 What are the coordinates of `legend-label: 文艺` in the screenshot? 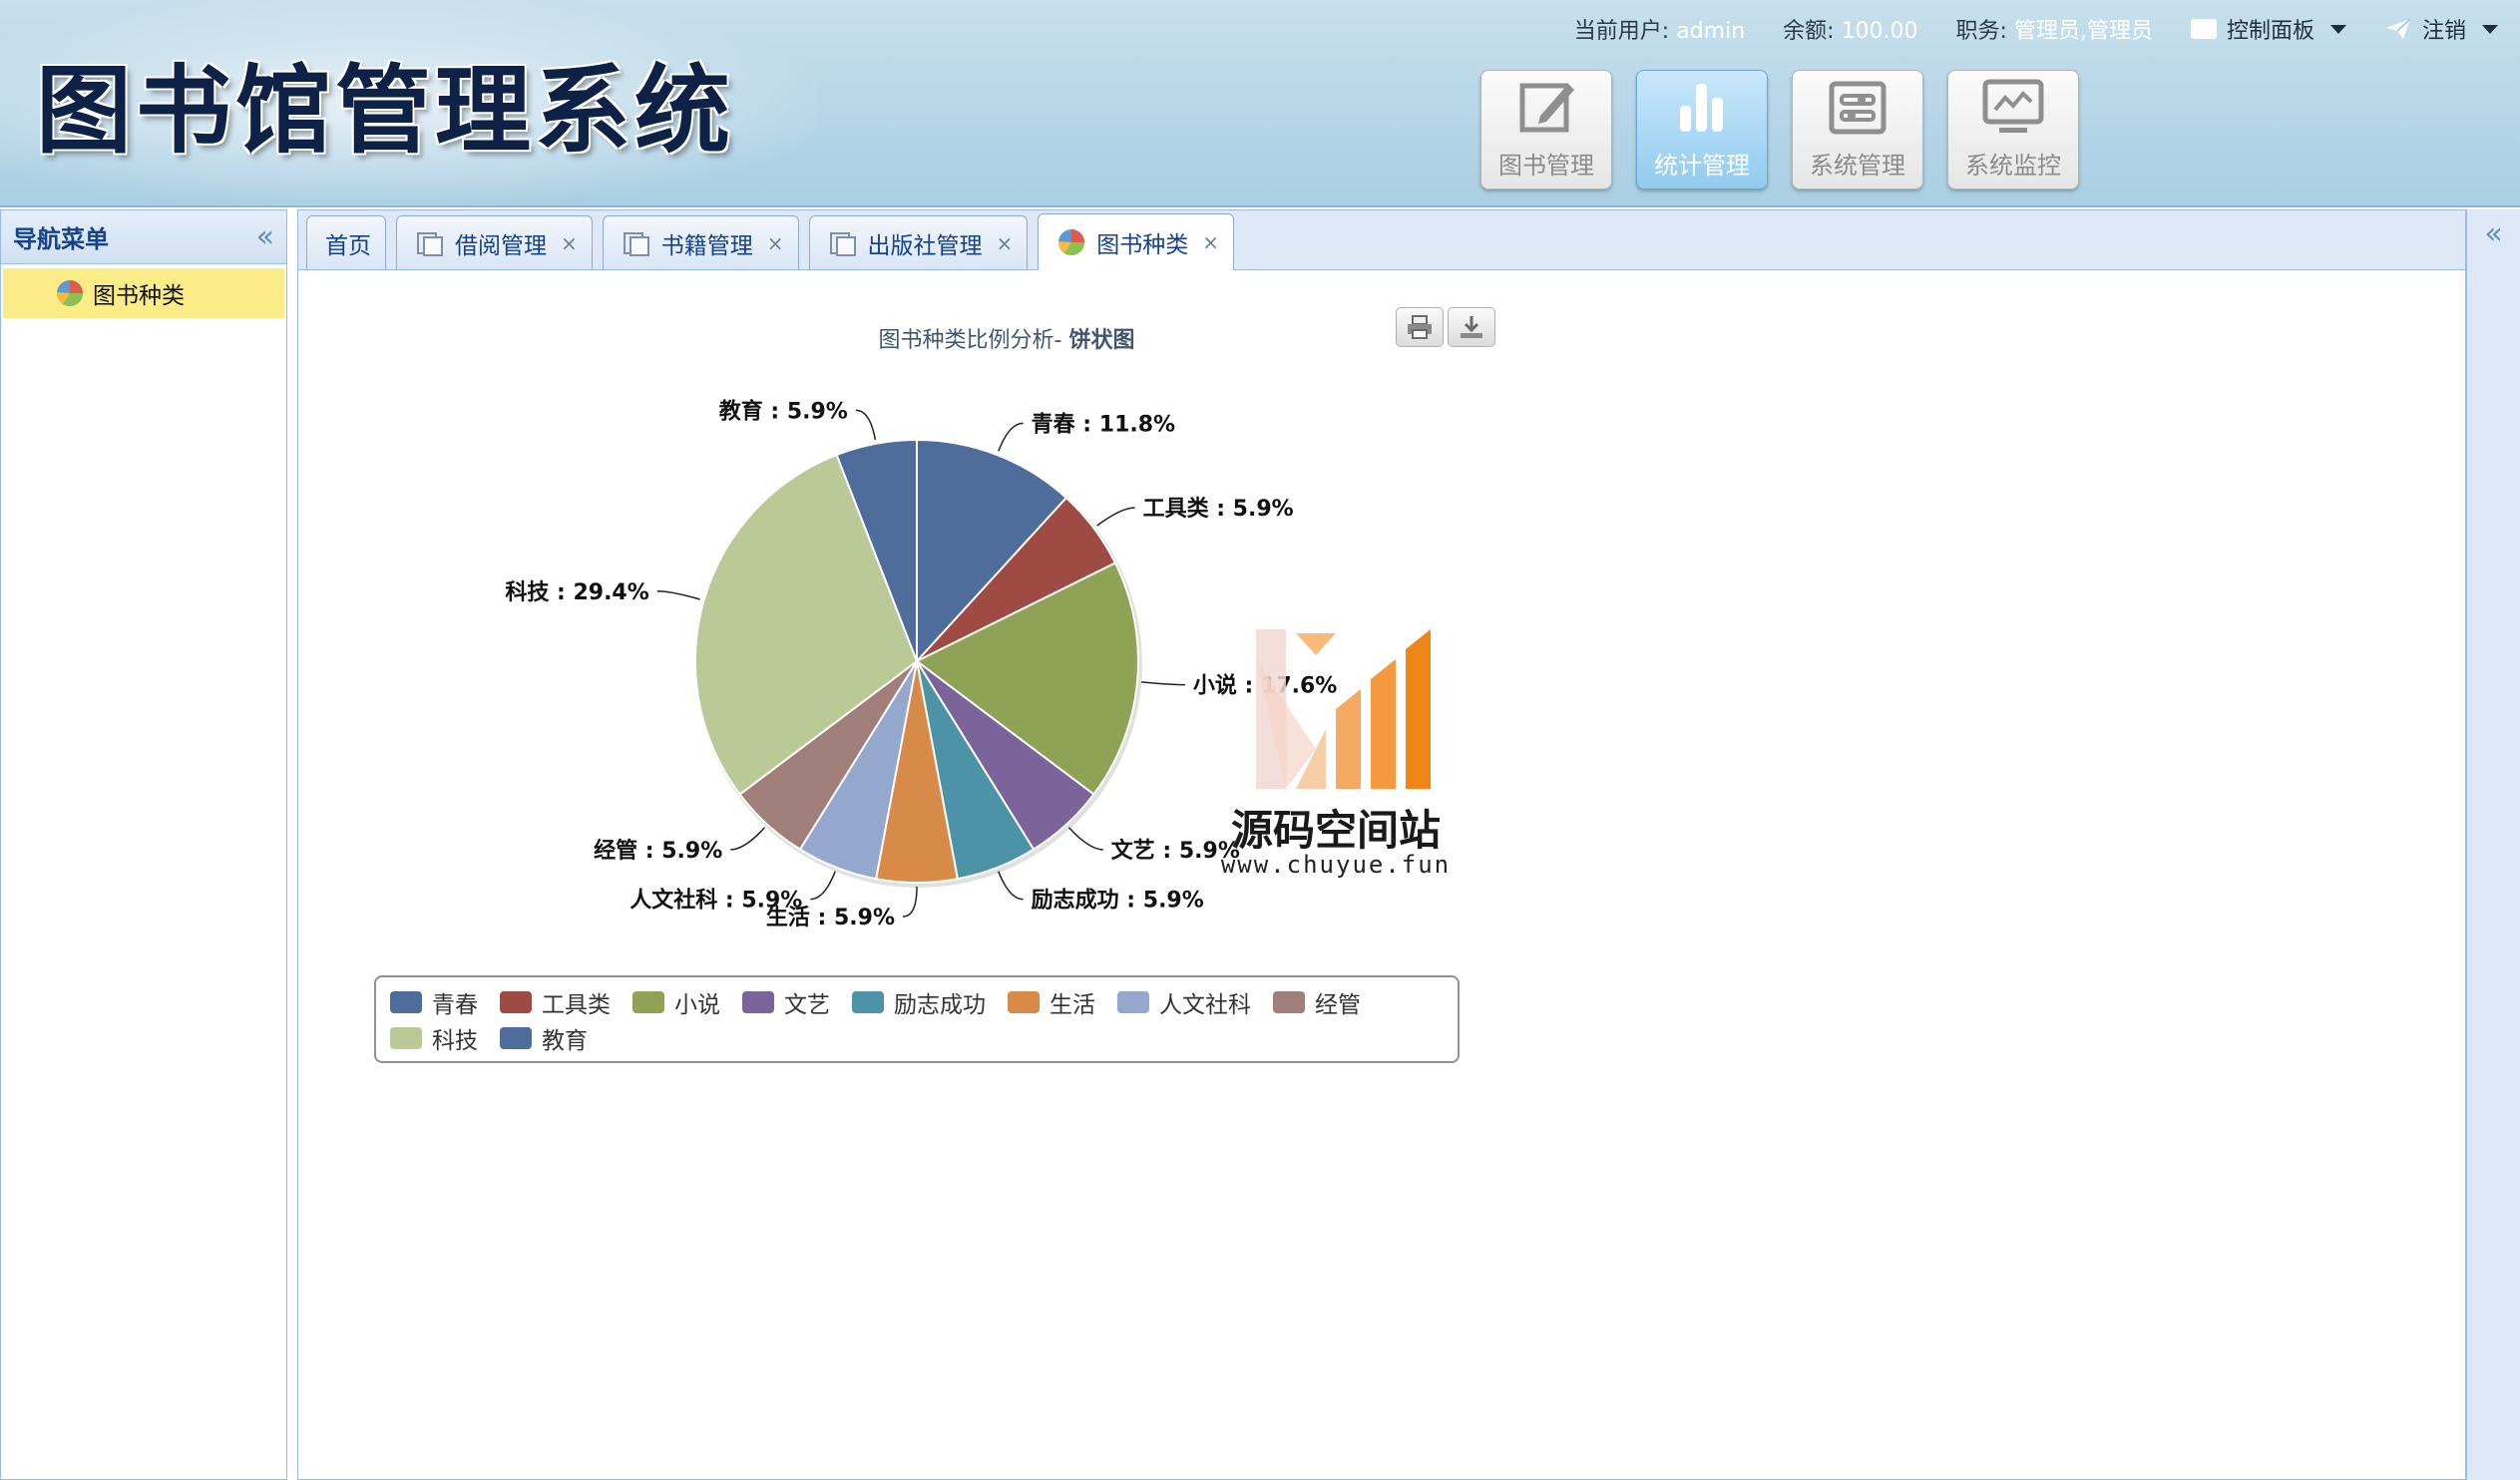 It's located at (807, 1005).